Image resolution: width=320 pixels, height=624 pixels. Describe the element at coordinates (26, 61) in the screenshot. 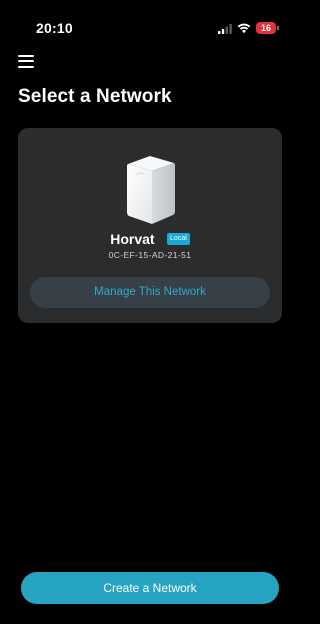

I see `hamburger-menu-icon` at that location.